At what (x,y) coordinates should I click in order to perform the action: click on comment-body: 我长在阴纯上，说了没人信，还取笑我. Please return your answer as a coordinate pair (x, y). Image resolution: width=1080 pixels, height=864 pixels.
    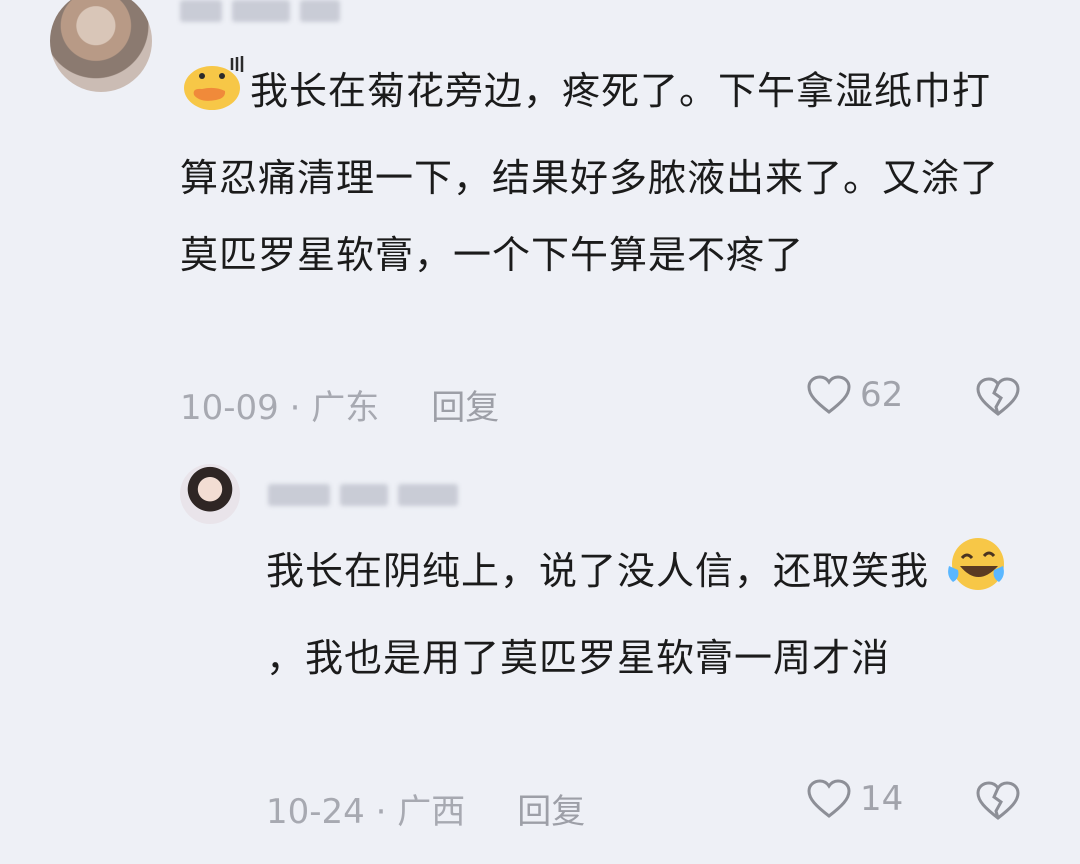
    Looking at the image, I should click on (598, 571).